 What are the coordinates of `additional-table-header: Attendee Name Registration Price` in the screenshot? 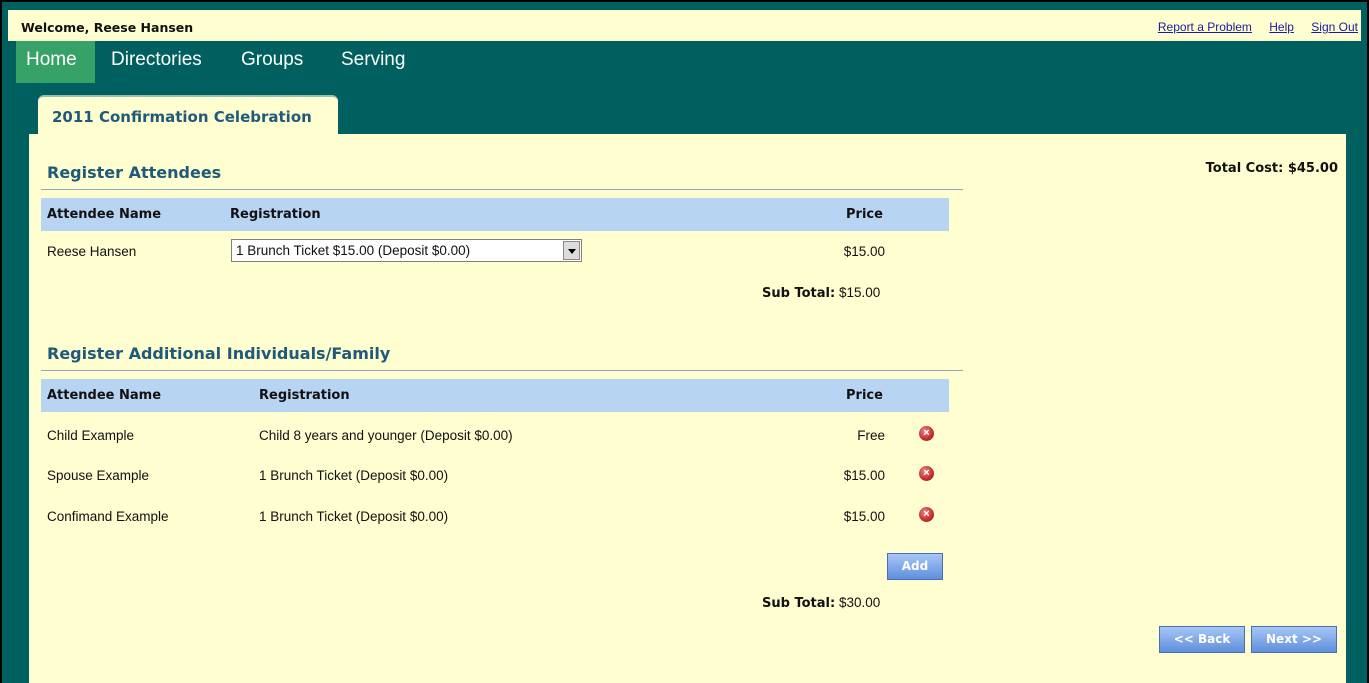 It's located at (495, 395).